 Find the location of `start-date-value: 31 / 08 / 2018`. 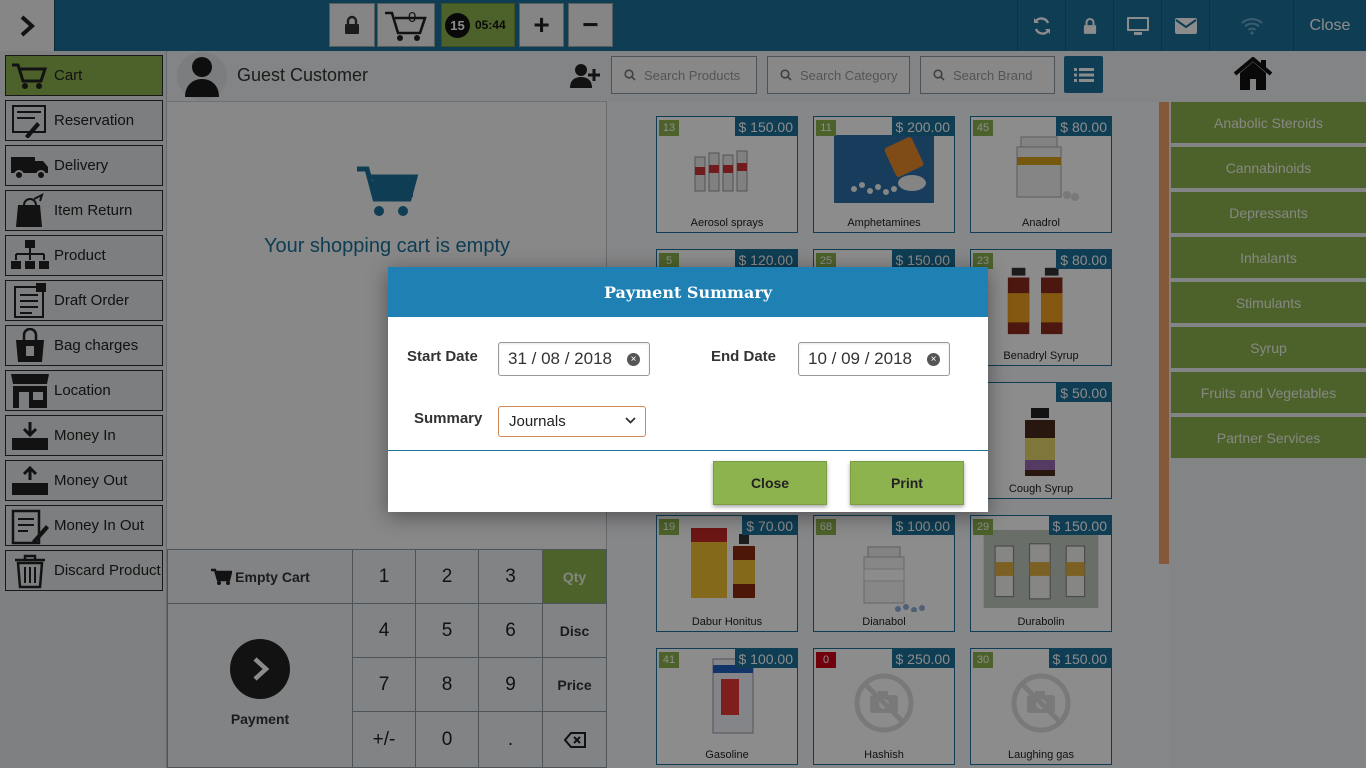

start-date-value: 31 / 08 / 2018 is located at coordinates (560, 358).